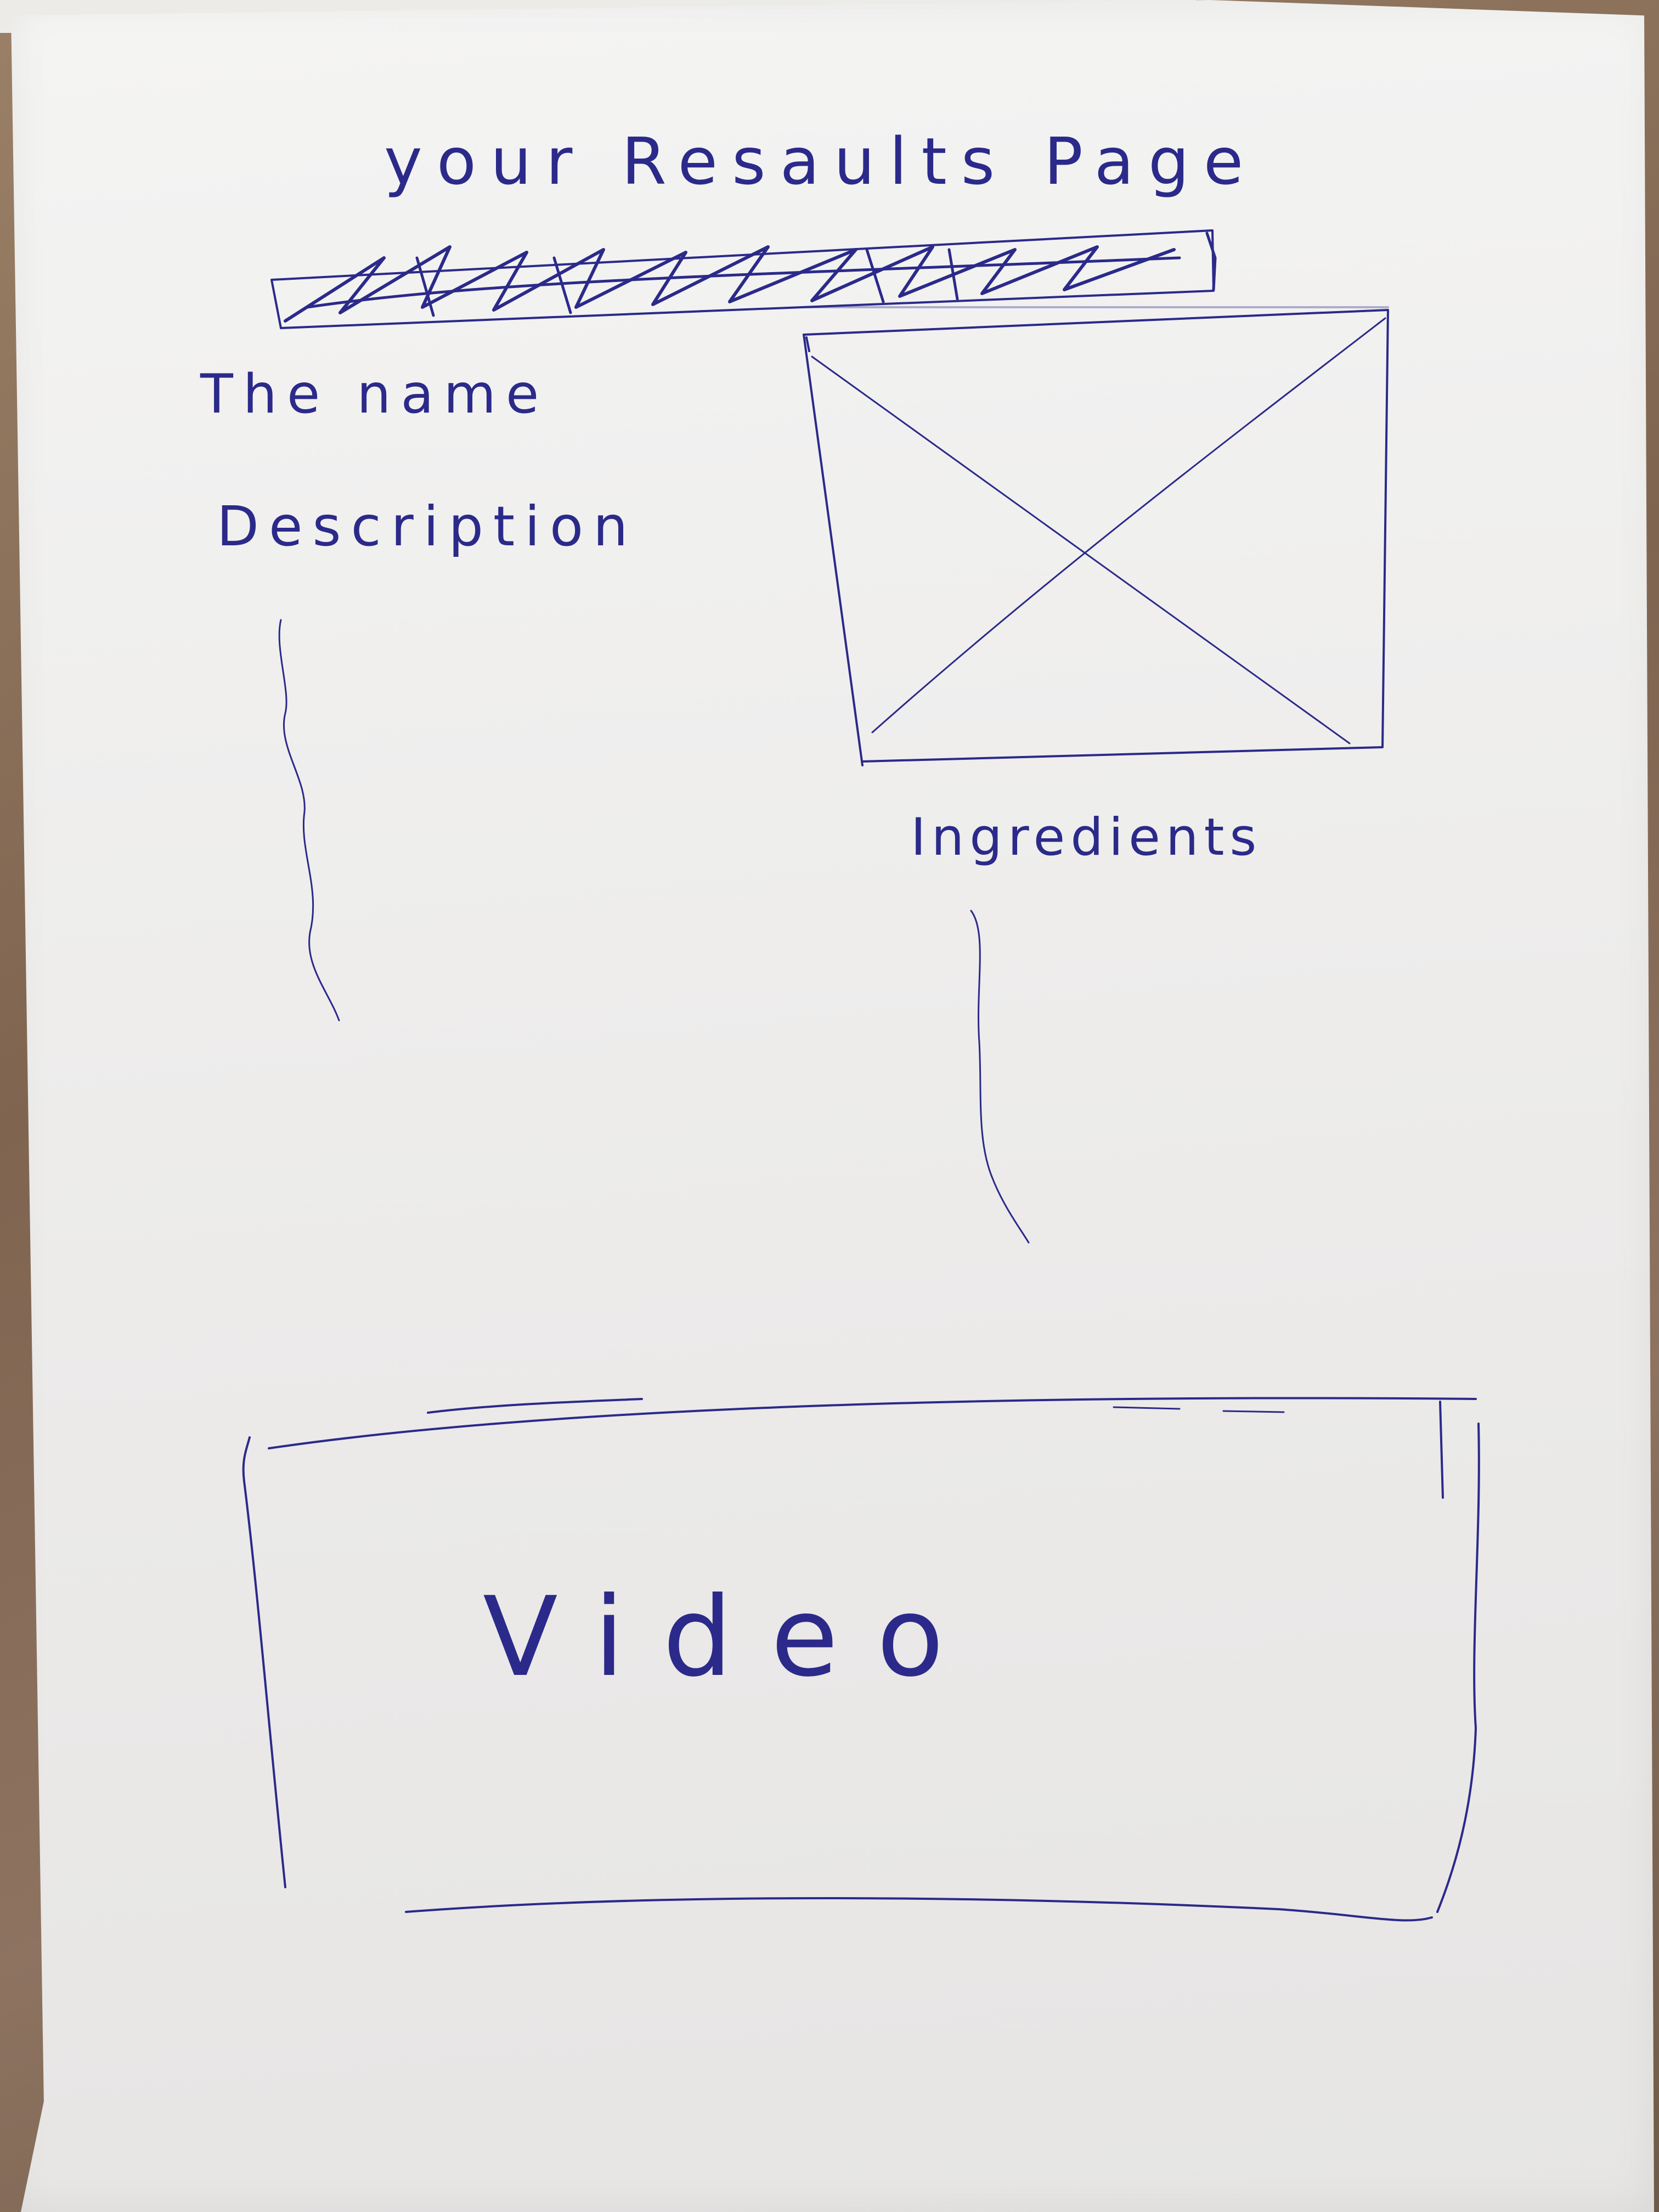  Describe the element at coordinates (1000, 1077) in the screenshot. I see `ingredients-content-line` at that location.